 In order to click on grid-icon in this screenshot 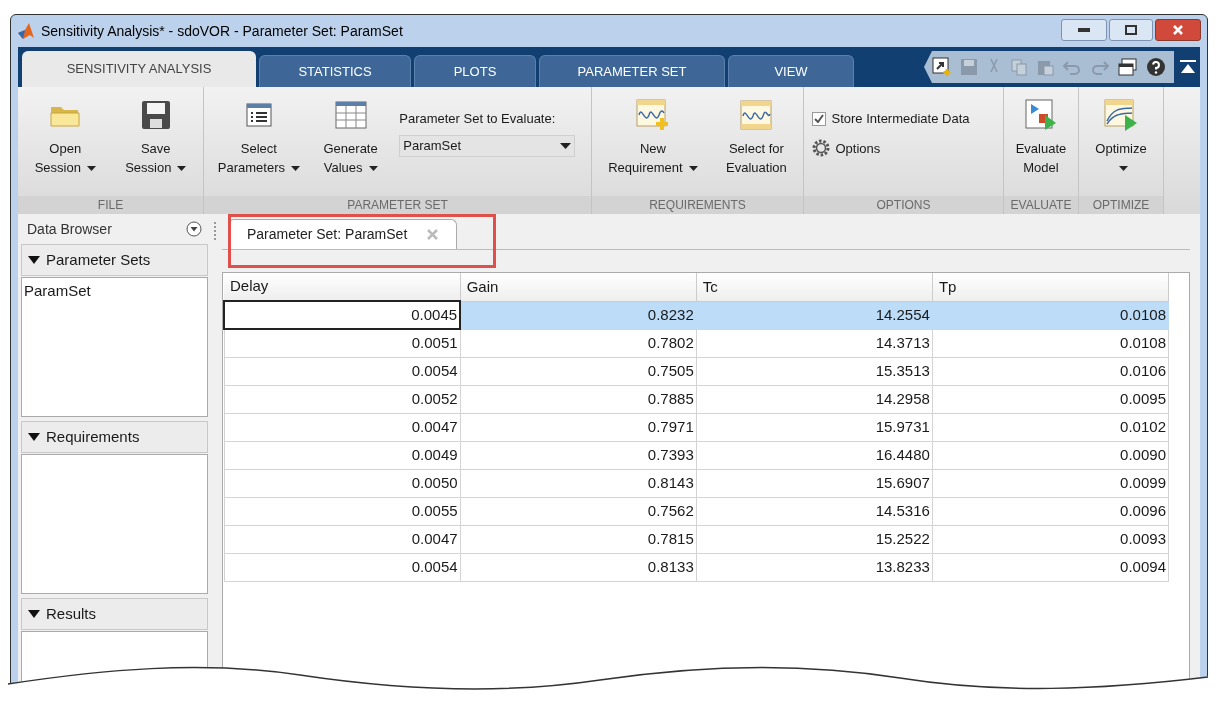, I will do `click(350, 115)`.